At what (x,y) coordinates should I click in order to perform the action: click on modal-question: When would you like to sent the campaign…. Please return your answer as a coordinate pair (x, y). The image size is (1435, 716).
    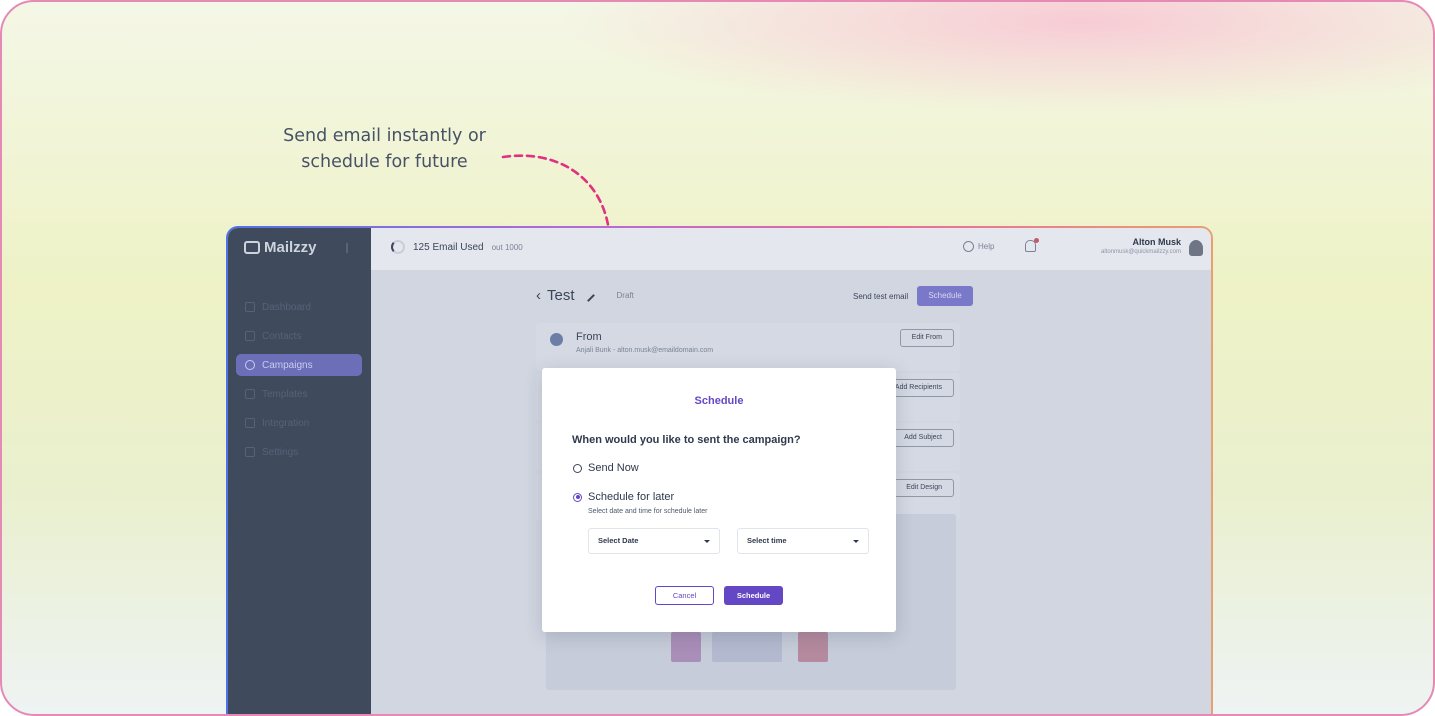
    Looking at the image, I should click on (686, 440).